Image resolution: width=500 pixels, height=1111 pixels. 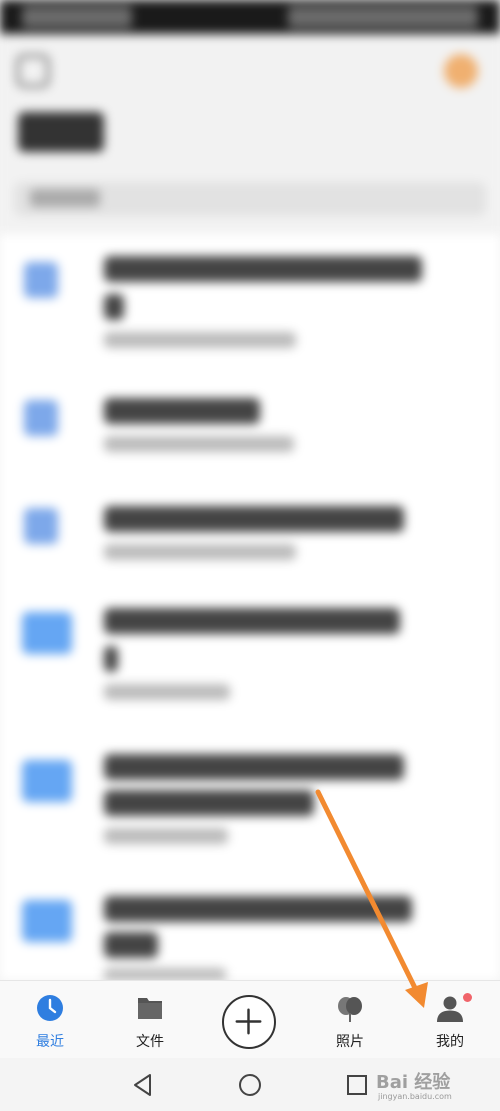 What do you see at coordinates (415, 1096) in the screenshot?
I see `watermark-url: jingyan.baidu.com` at bounding box center [415, 1096].